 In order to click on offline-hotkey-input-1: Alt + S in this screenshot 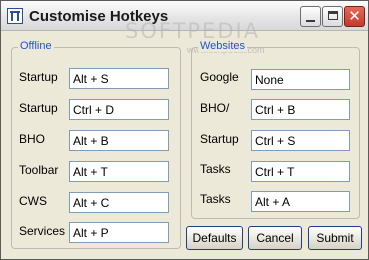, I will do `click(119, 78)`.